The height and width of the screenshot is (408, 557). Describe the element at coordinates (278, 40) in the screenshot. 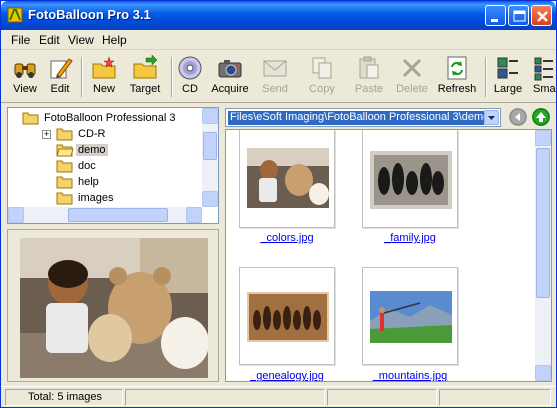

I see `menu-bar: File Edit View Help` at that location.